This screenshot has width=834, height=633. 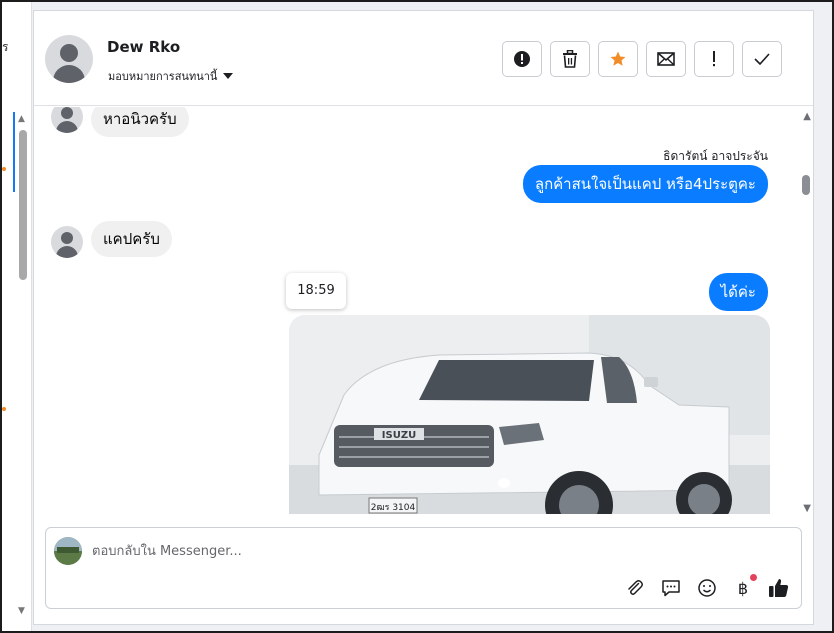 I want to click on check-icon, so click(x=762, y=59).